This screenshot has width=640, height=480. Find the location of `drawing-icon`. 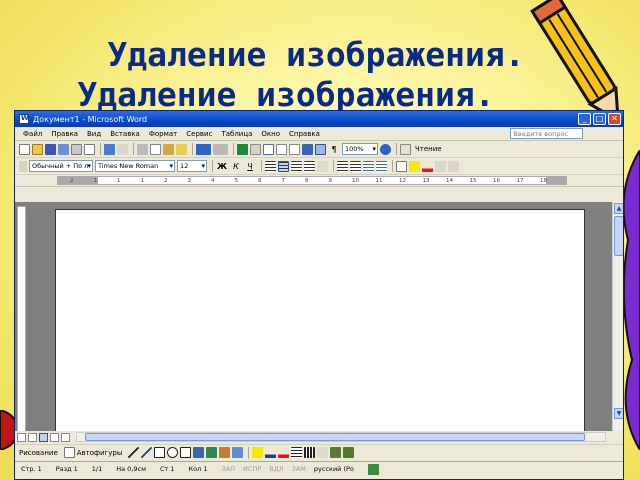

drawing-icon is located at coordinates (307, 149).